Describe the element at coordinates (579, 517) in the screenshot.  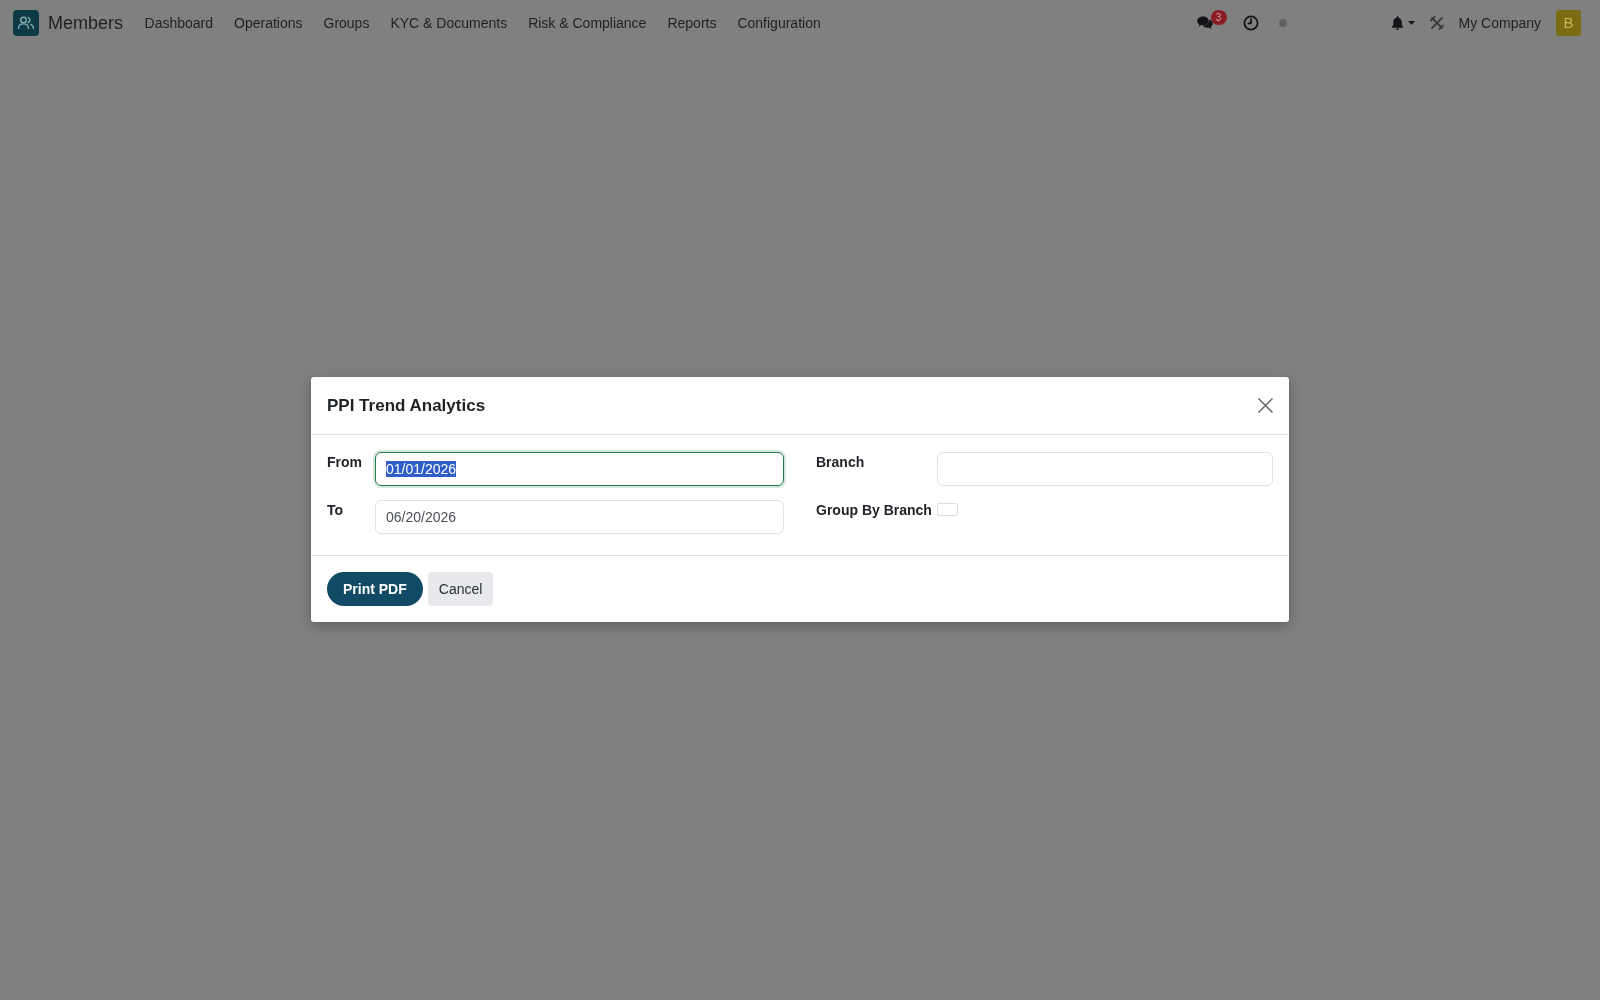
I see `date-field: 06/20/2026` at that location.